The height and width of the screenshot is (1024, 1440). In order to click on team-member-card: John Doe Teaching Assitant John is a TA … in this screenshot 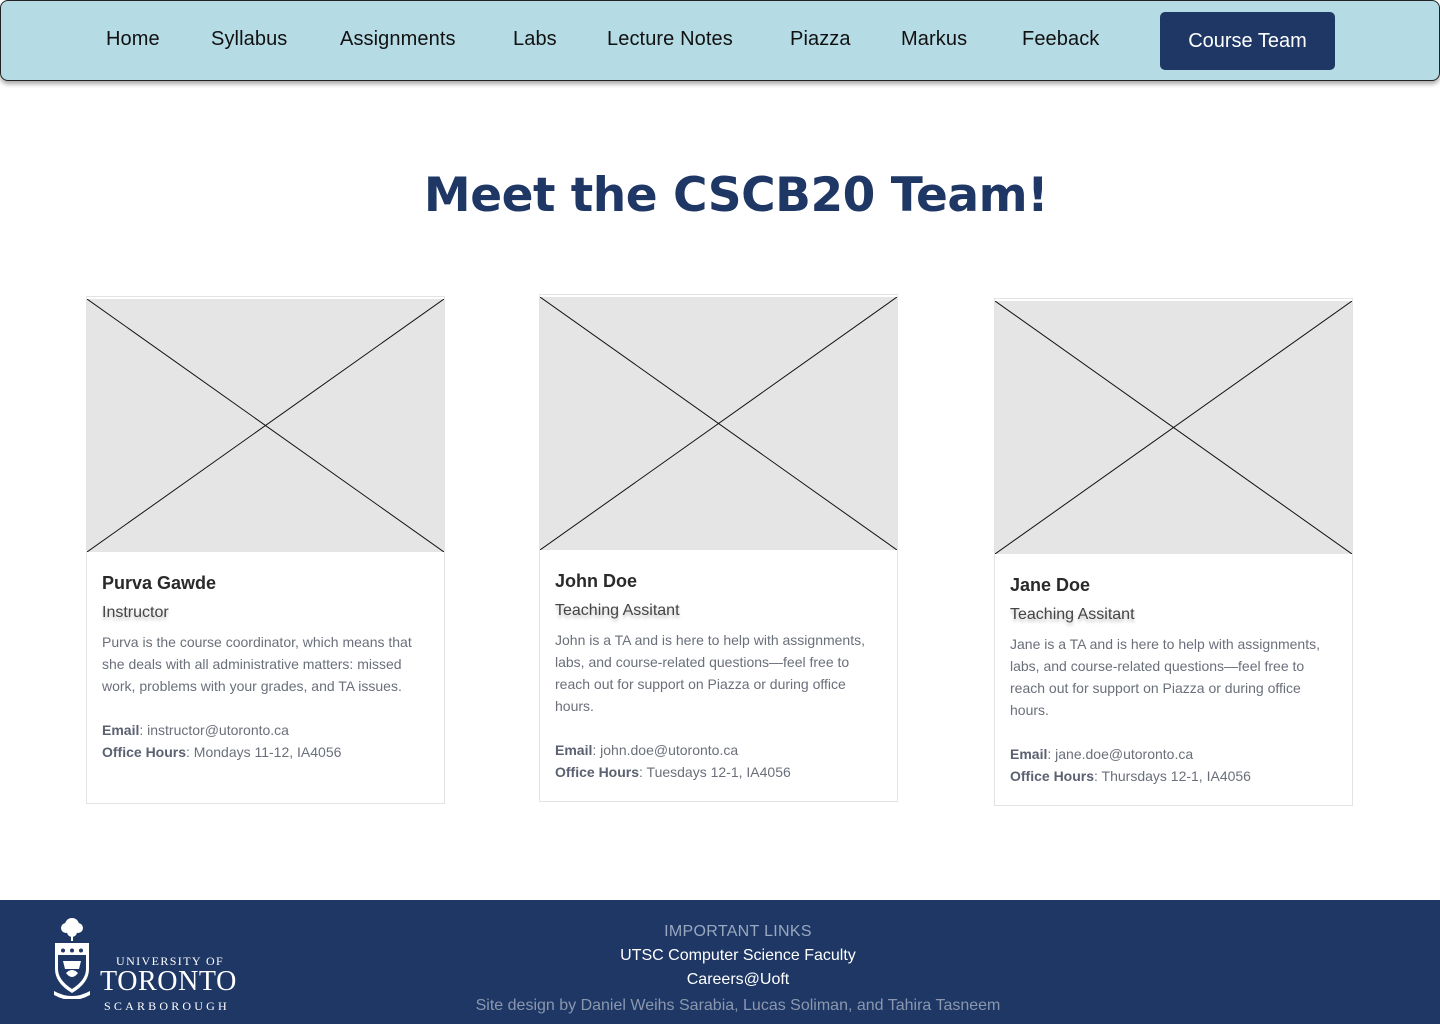, I will do `click(718, 548)`.